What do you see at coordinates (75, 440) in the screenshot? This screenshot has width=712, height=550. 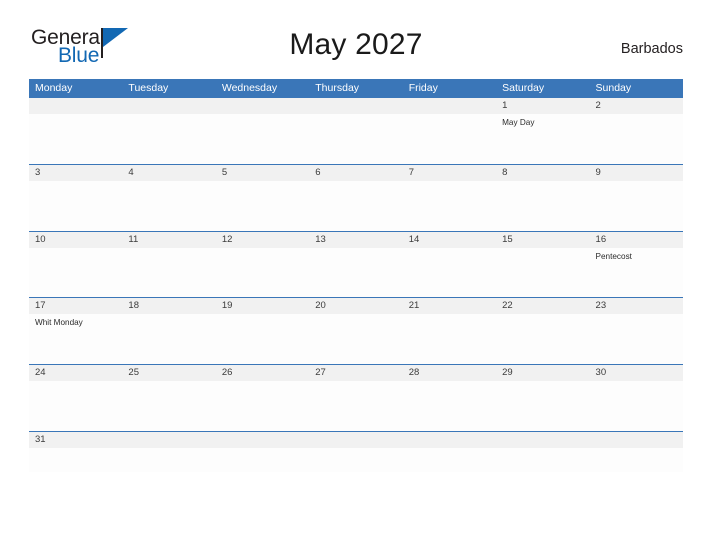 I see `day-number: 31` at bounding box center [75, 440].